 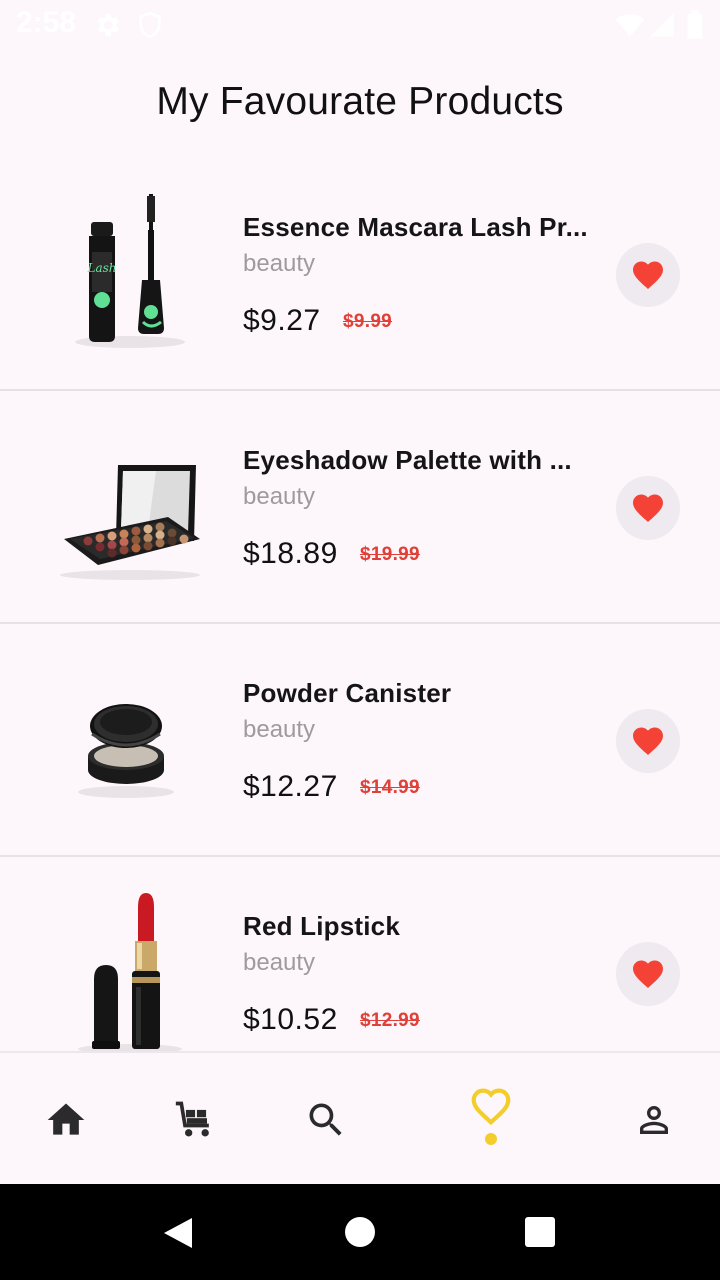 What do you see at coordinates (491, 1139) in the screenshot?
I see `active-indicator-dot` at bounding box center [491, 1139].